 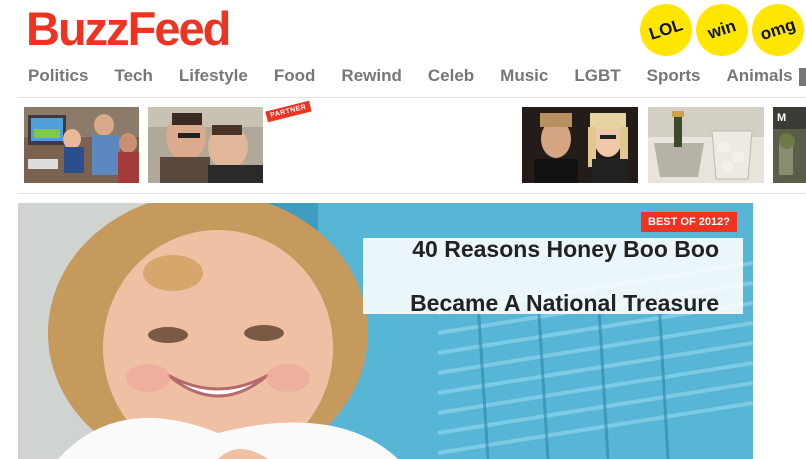 I want to click on thumbnail-kissing-couple, so click(x=205, y=145).